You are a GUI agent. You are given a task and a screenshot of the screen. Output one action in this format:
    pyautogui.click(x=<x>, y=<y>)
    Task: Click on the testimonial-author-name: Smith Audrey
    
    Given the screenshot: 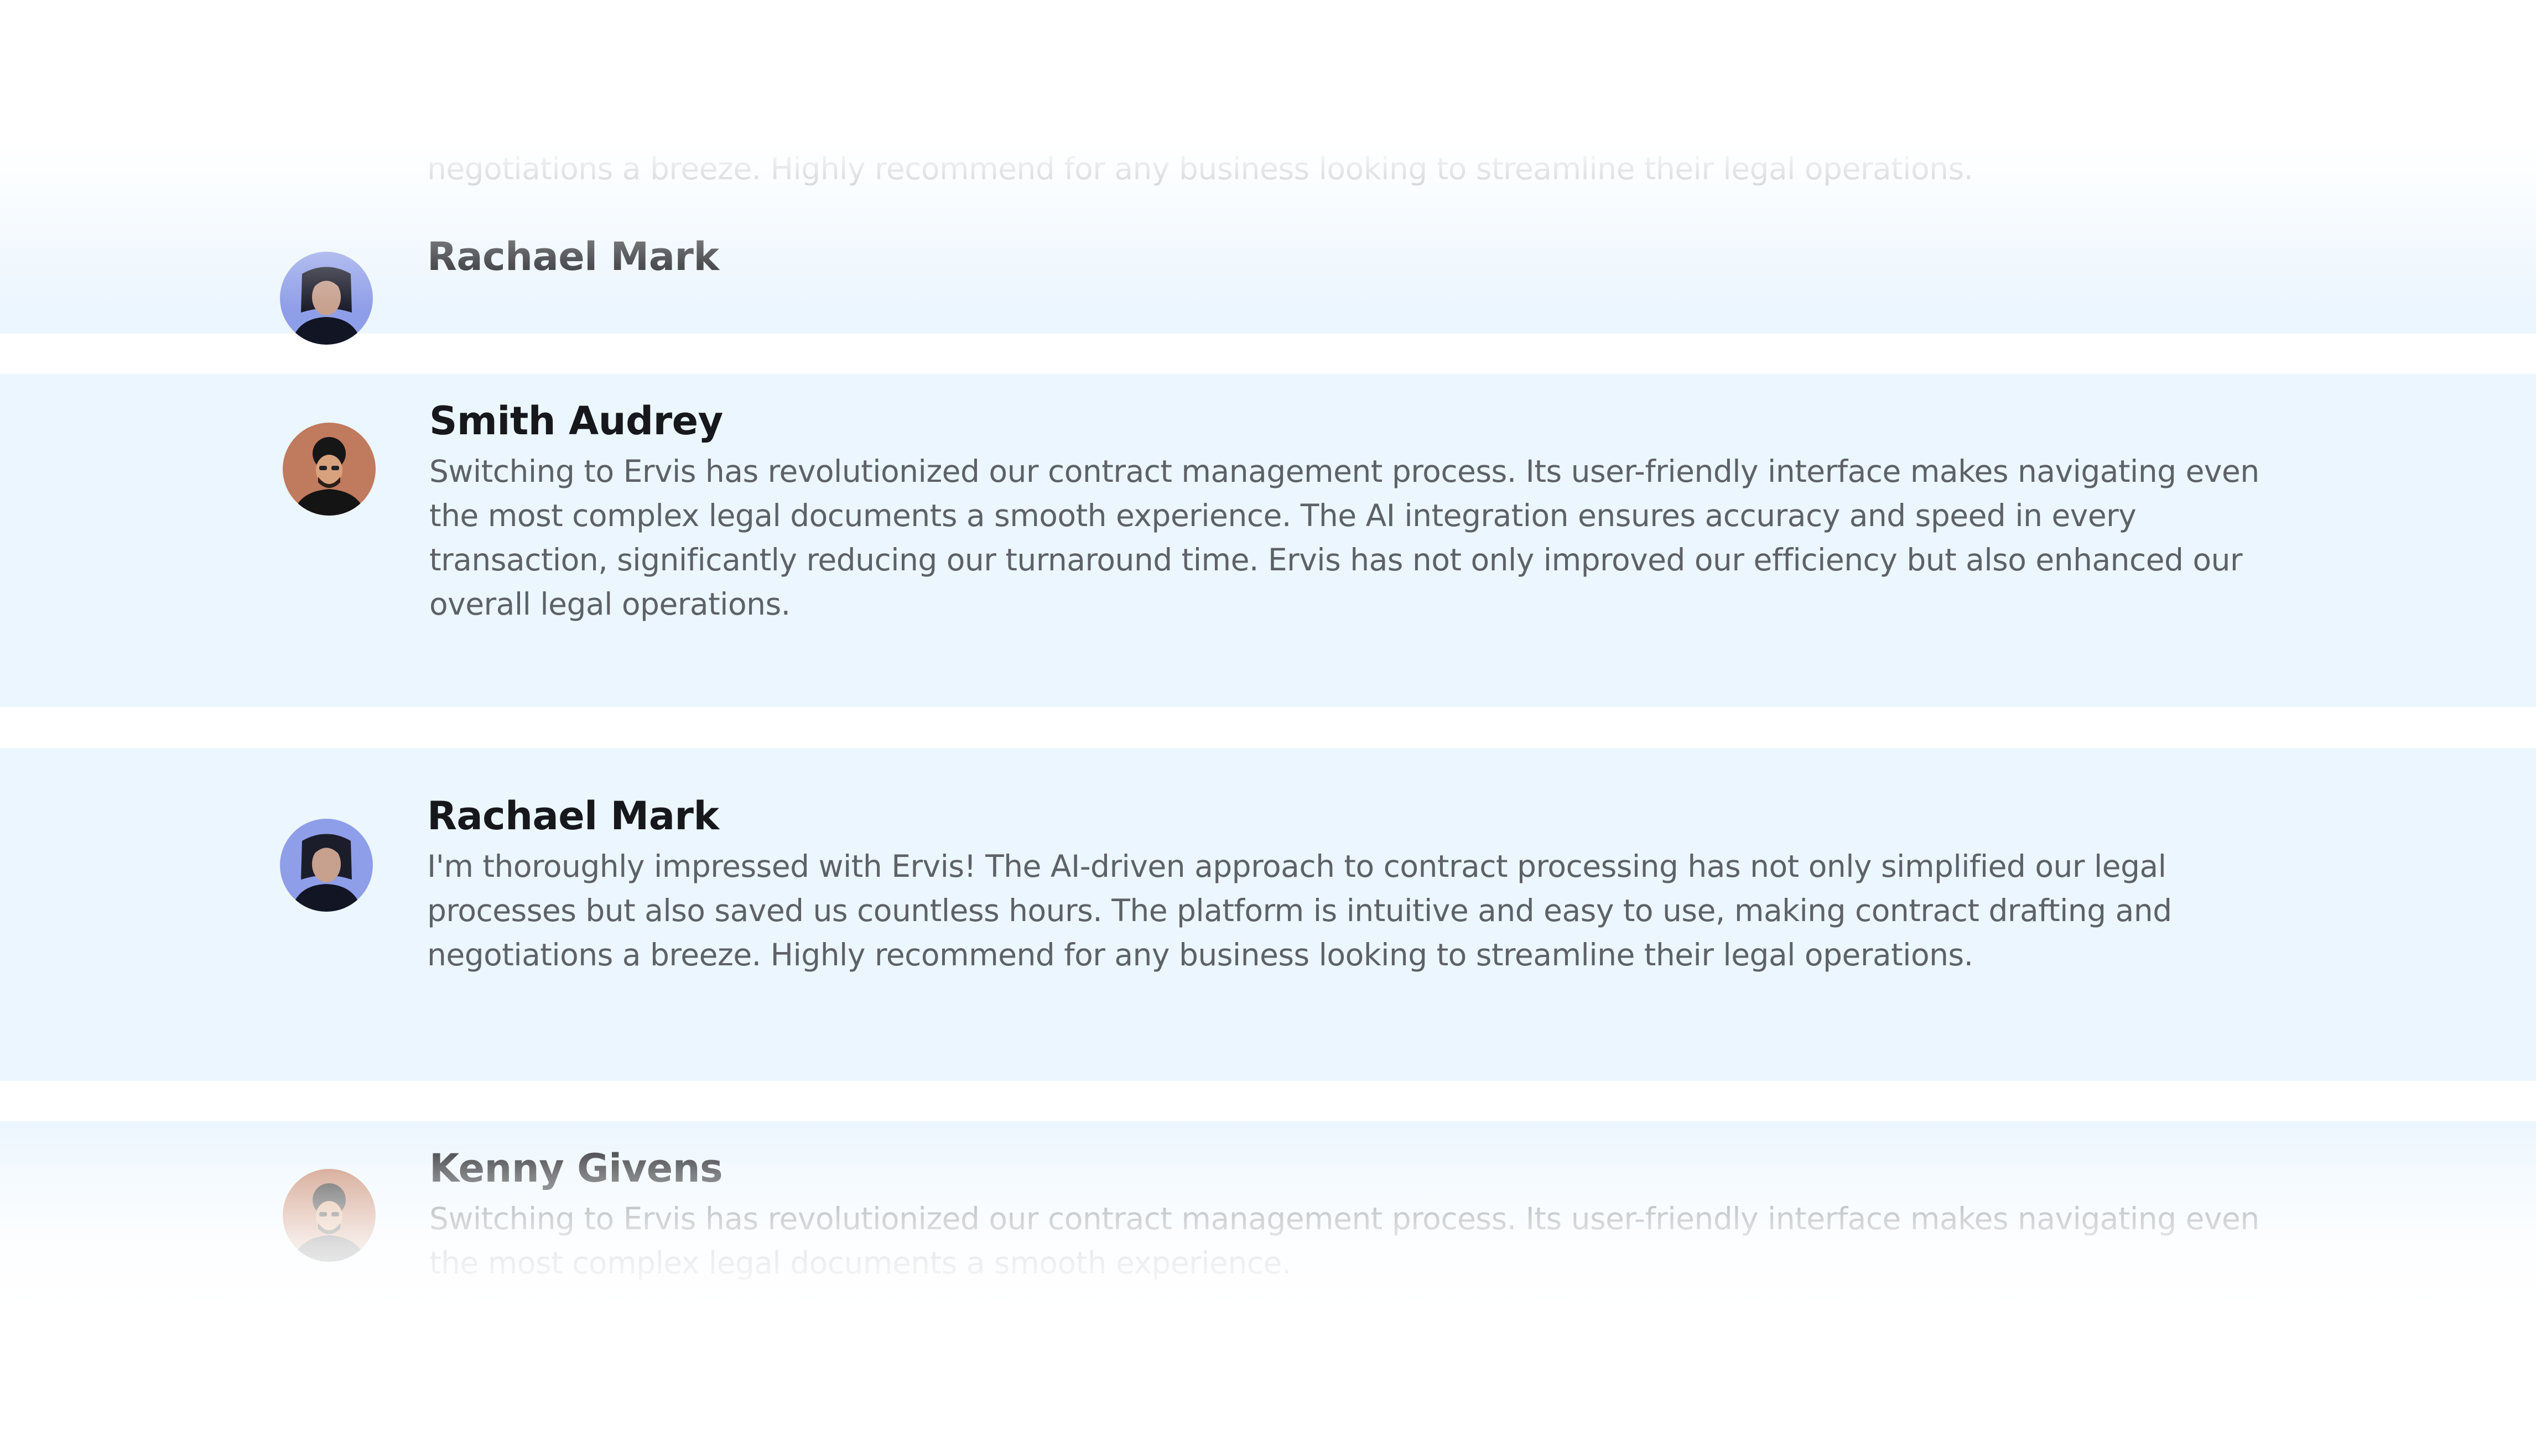 What is the action you would take?
    pyautogui.click(x=576, y=421)
    